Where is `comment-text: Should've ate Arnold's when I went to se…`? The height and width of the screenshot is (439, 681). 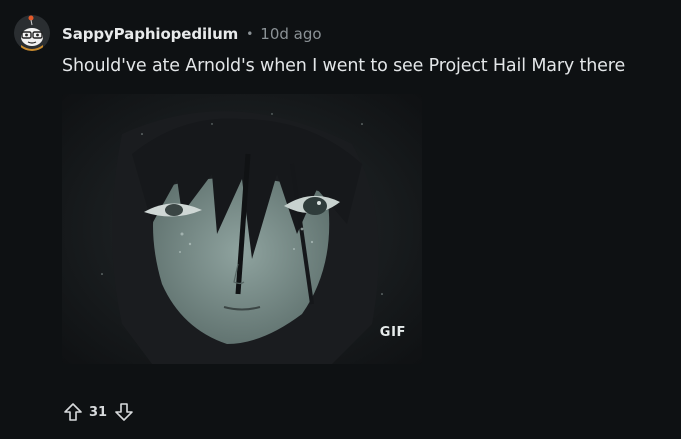 comment-text: Should've ate Arnold's when I went to se… is located at coordinates (344, 66).